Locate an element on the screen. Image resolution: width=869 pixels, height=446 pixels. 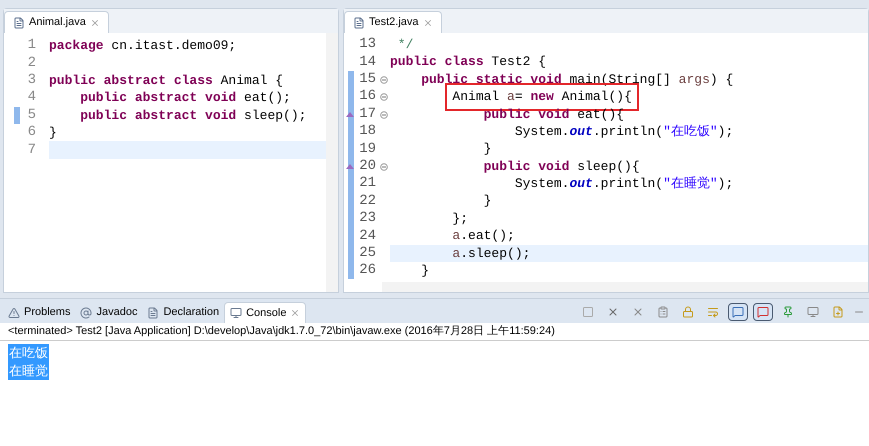
code-line: a.eat(); is located at coordinates (483, 236).